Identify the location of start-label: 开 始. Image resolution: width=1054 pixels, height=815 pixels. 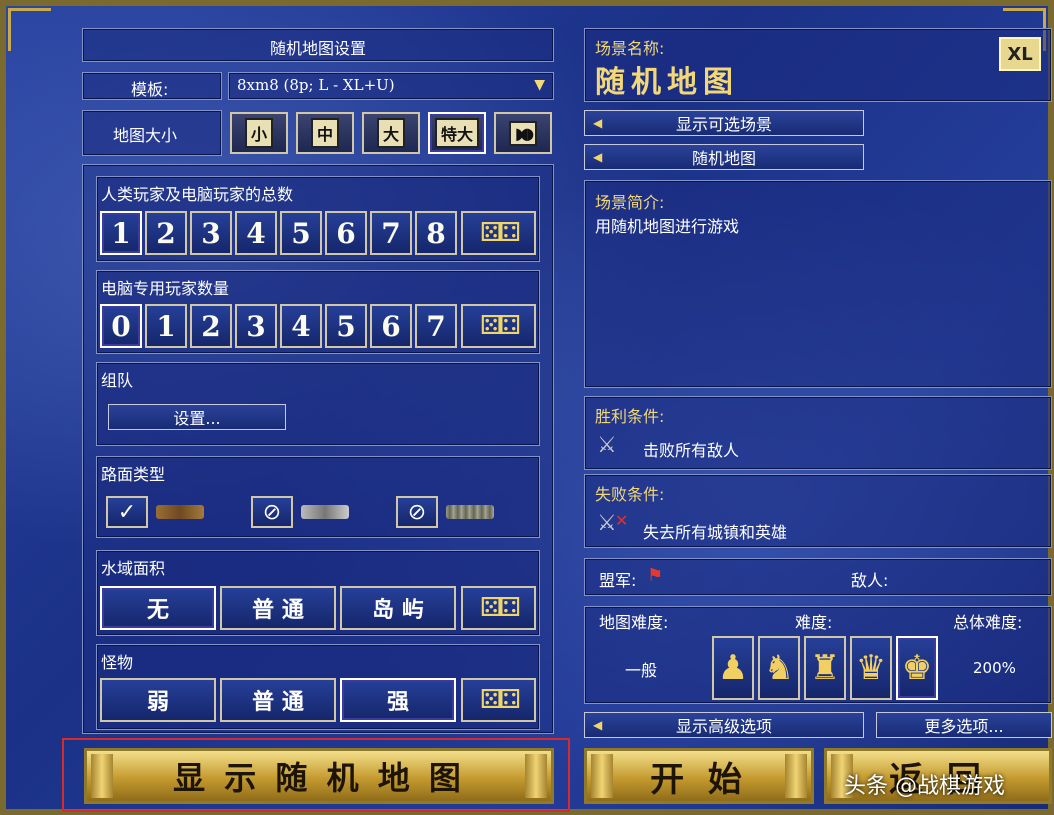
(699, 779).